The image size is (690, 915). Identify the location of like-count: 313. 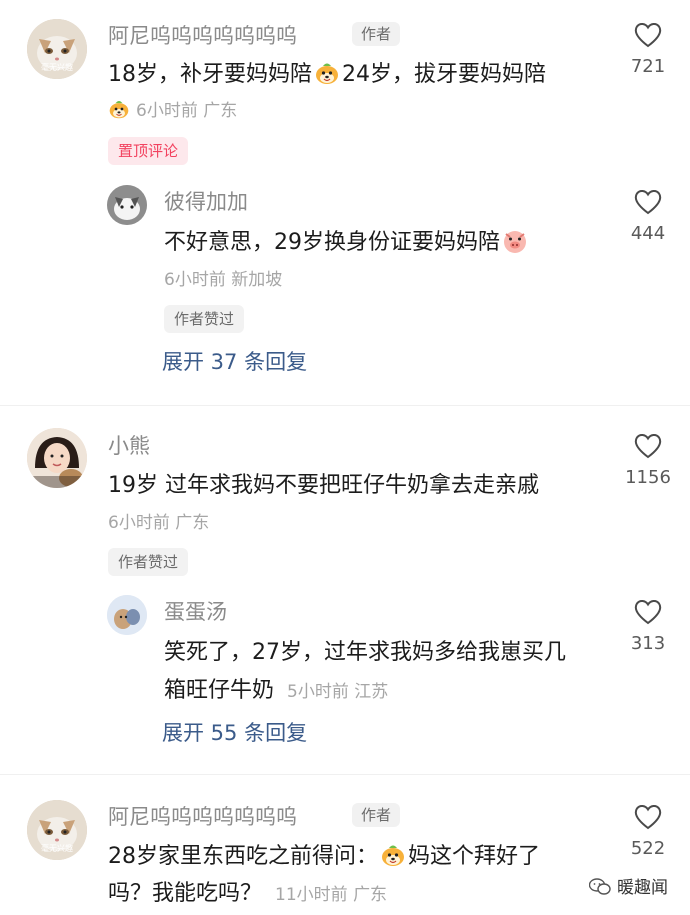
(648, 643).